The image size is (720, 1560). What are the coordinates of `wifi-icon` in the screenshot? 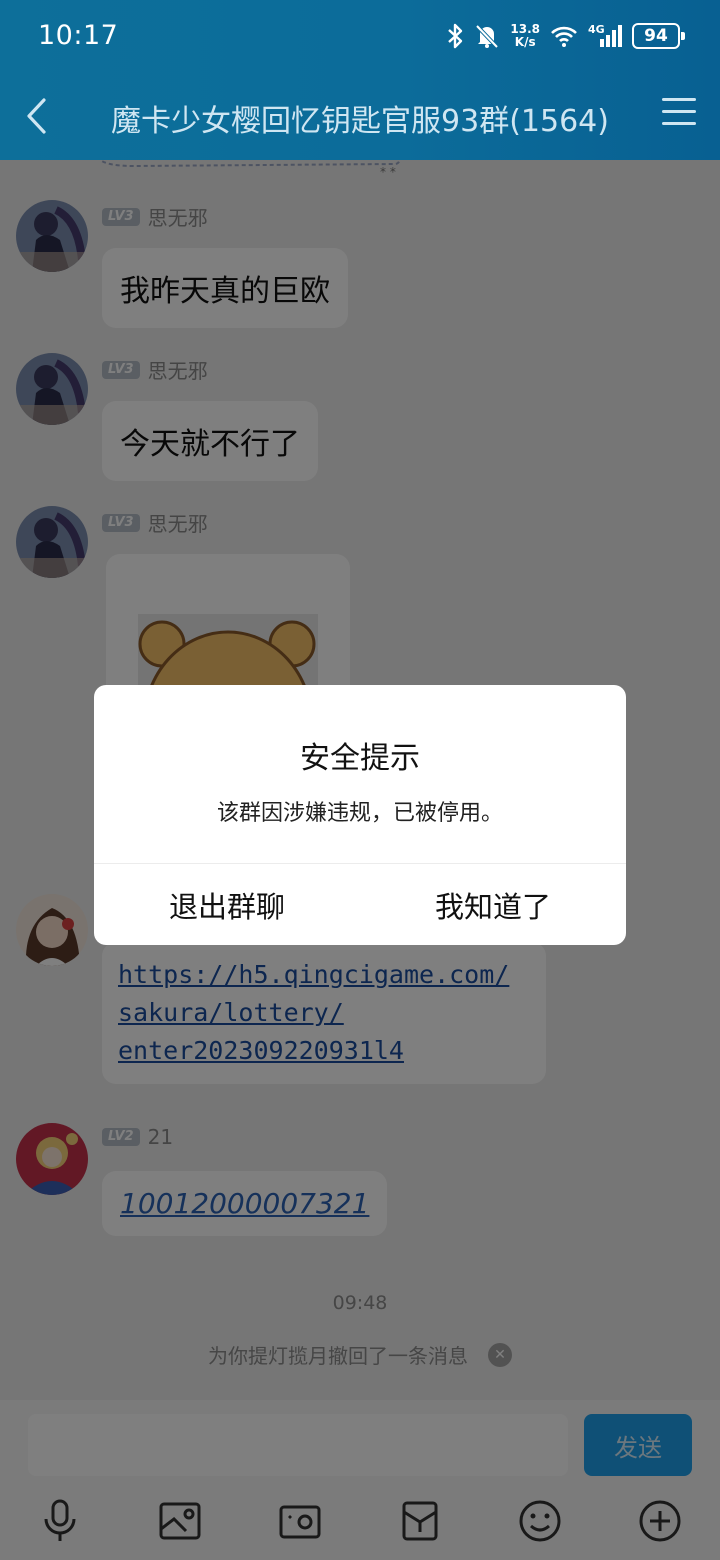 It's located at (564, 36).